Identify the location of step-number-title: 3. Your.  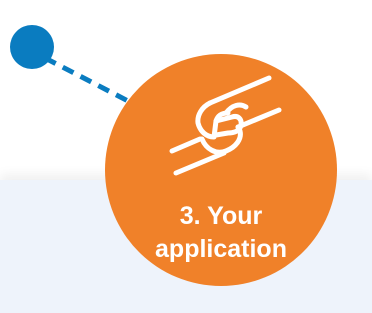
(221, 216).